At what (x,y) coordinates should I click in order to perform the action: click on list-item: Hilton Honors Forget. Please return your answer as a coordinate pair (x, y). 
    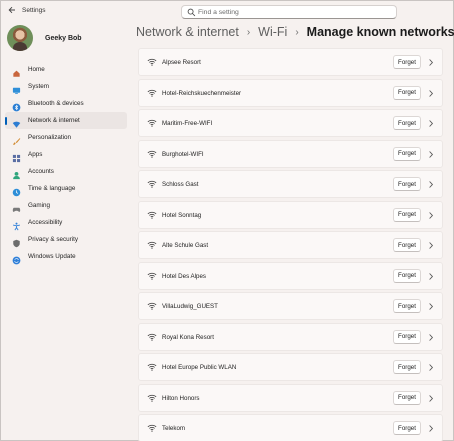
    Looking at the image, I should click on (290, 397).